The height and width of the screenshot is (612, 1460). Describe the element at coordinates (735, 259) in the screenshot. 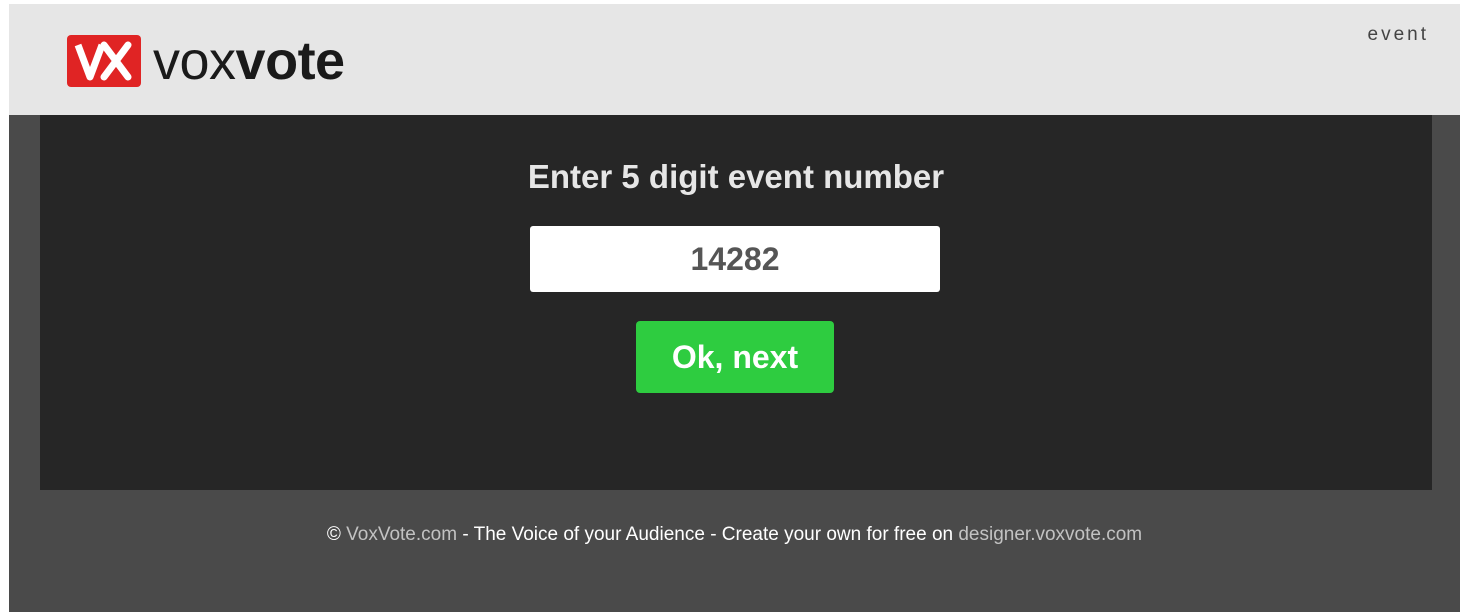

I see `event-number-input` at that location.